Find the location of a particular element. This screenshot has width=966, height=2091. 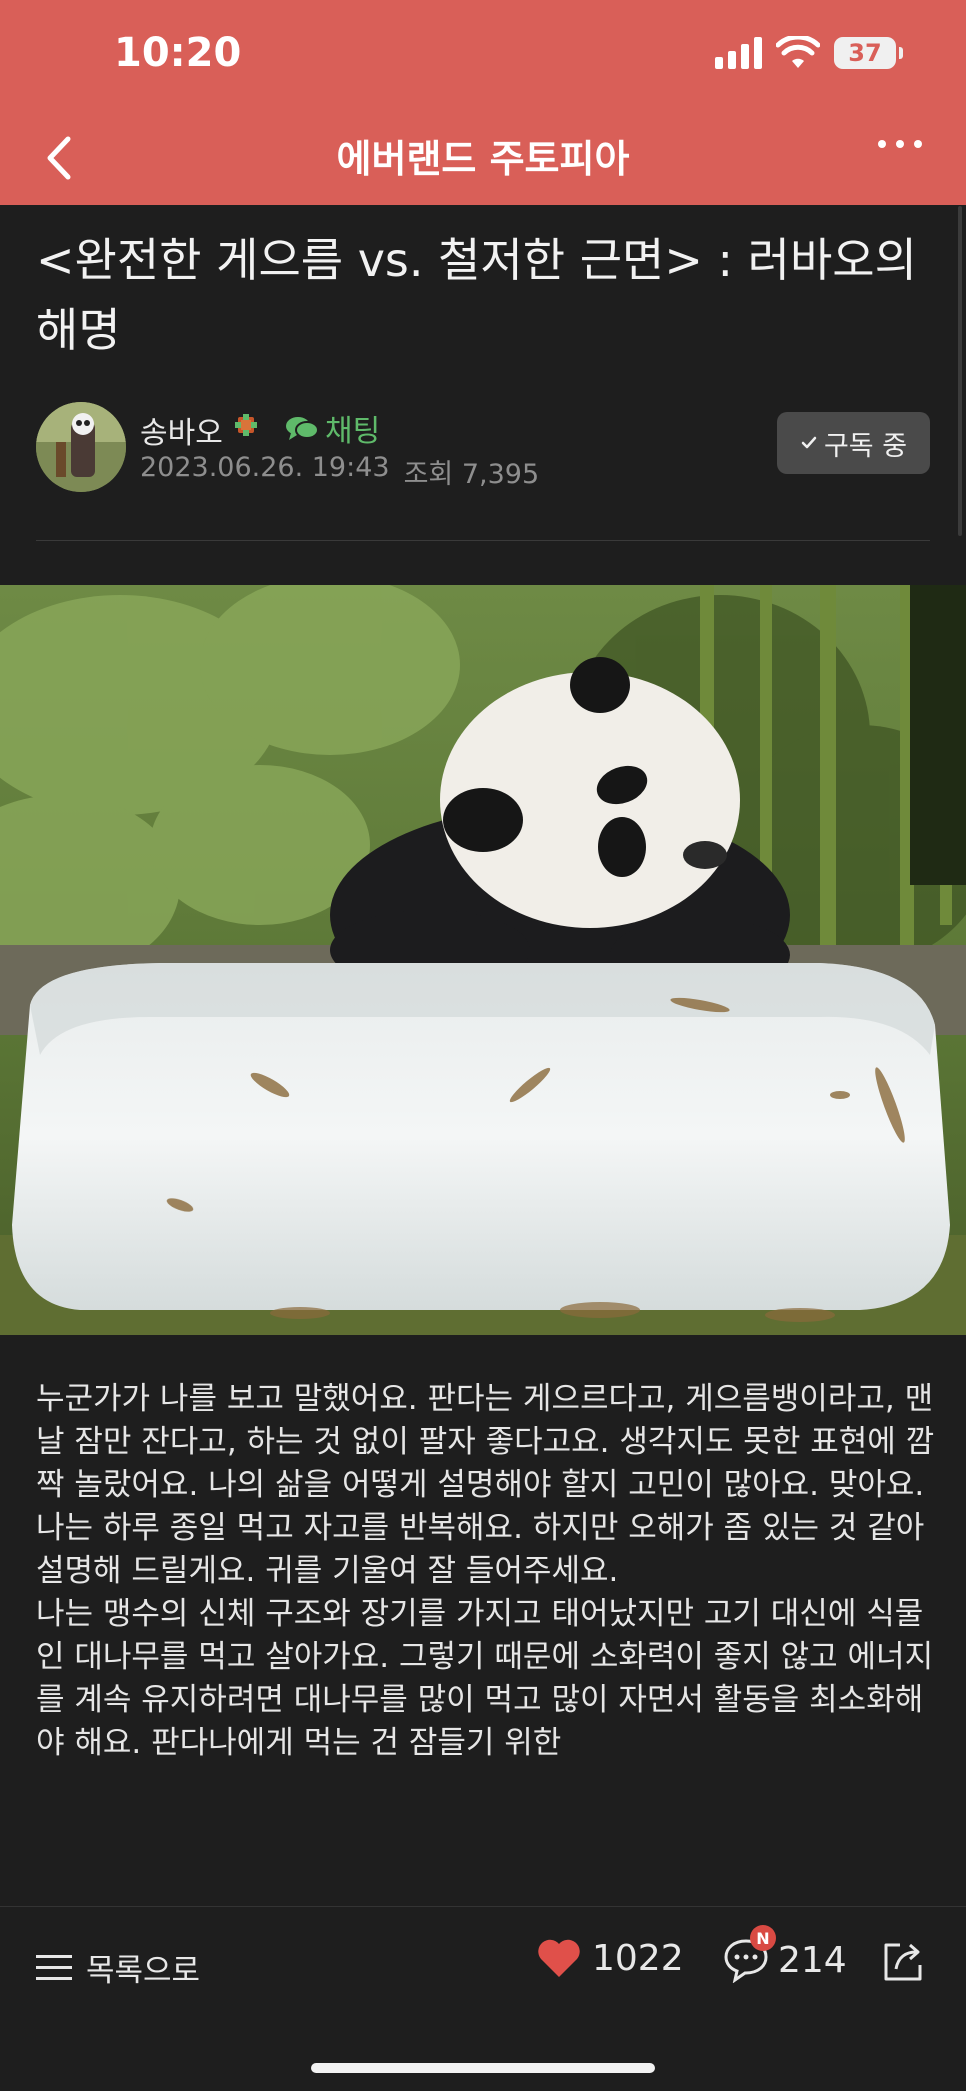

comments-button: N 214 is located at coordinates (784, 1954).